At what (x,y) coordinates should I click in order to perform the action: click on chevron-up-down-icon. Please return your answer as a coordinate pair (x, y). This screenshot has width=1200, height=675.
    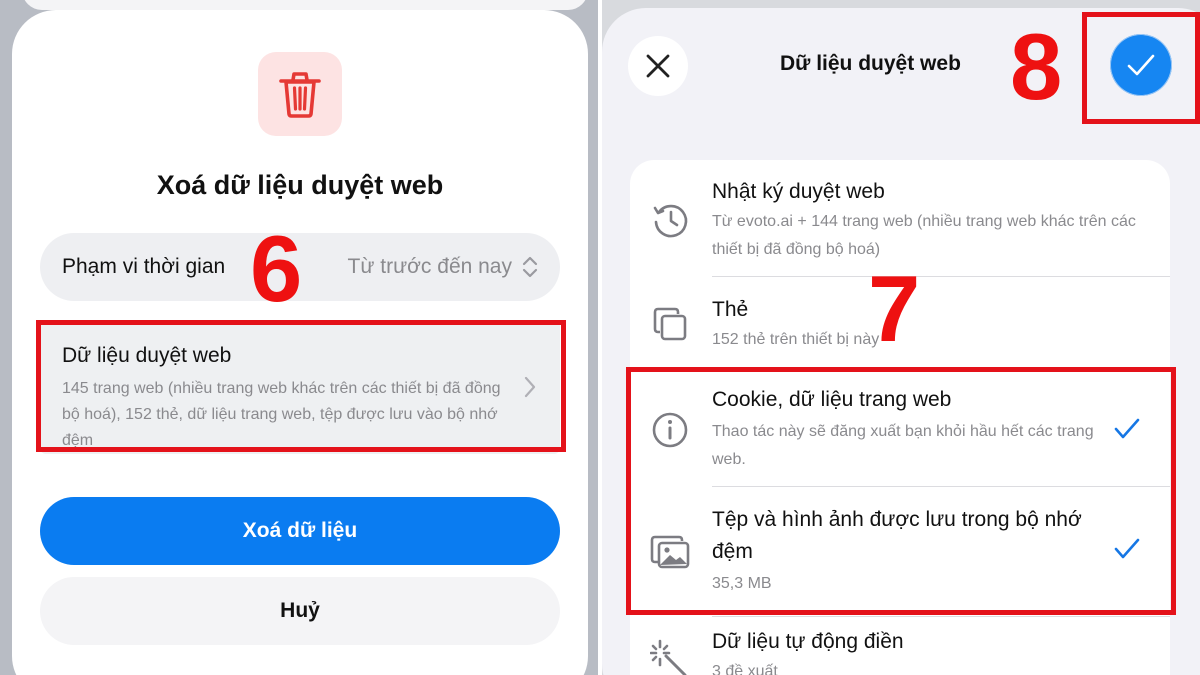
    Looking at the image, I should click on (530, 267).